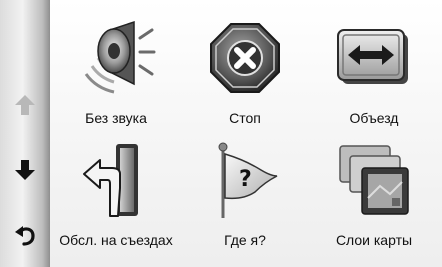 Image resolution: width=442 pixels, height=267 pixels. What do you see at coordinates (374, 240) in the screenshot?
I see `map-layers-label: Слои карты` at bounding box center [374, 240].